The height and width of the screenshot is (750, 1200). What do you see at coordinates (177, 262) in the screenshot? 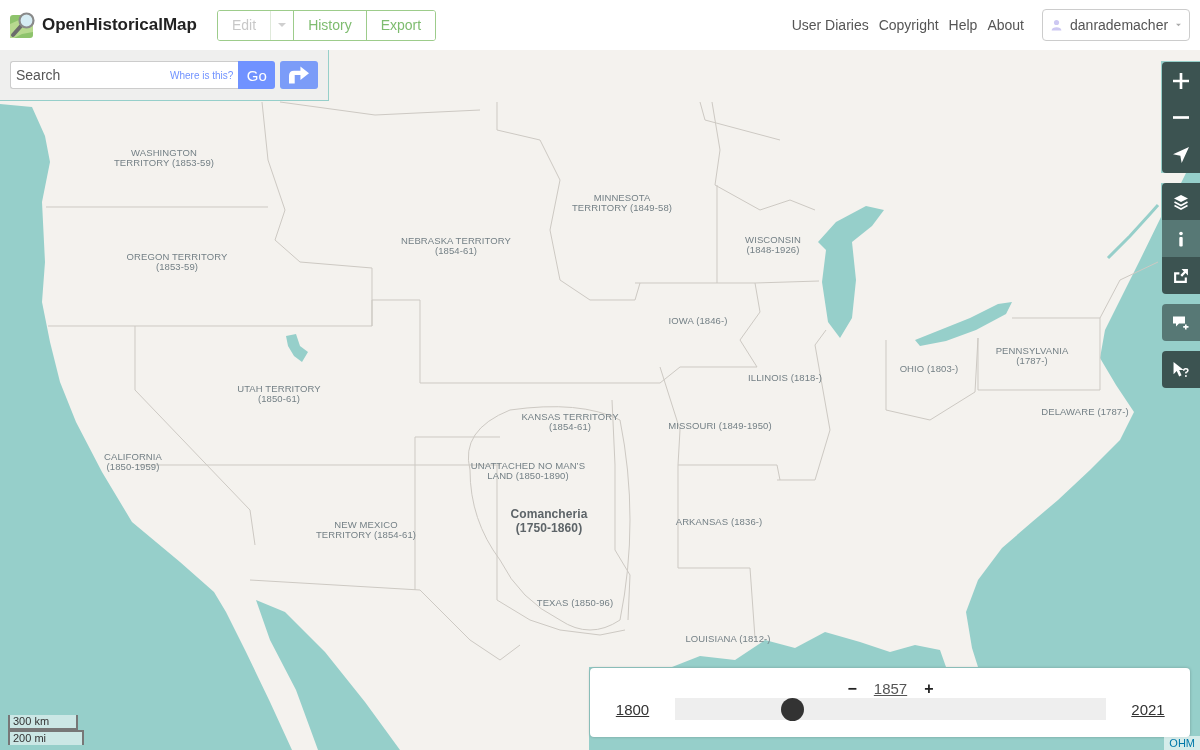
I see `map-label: OREGON TERRITORY (1853-59)` at bounding box center [177, 262].